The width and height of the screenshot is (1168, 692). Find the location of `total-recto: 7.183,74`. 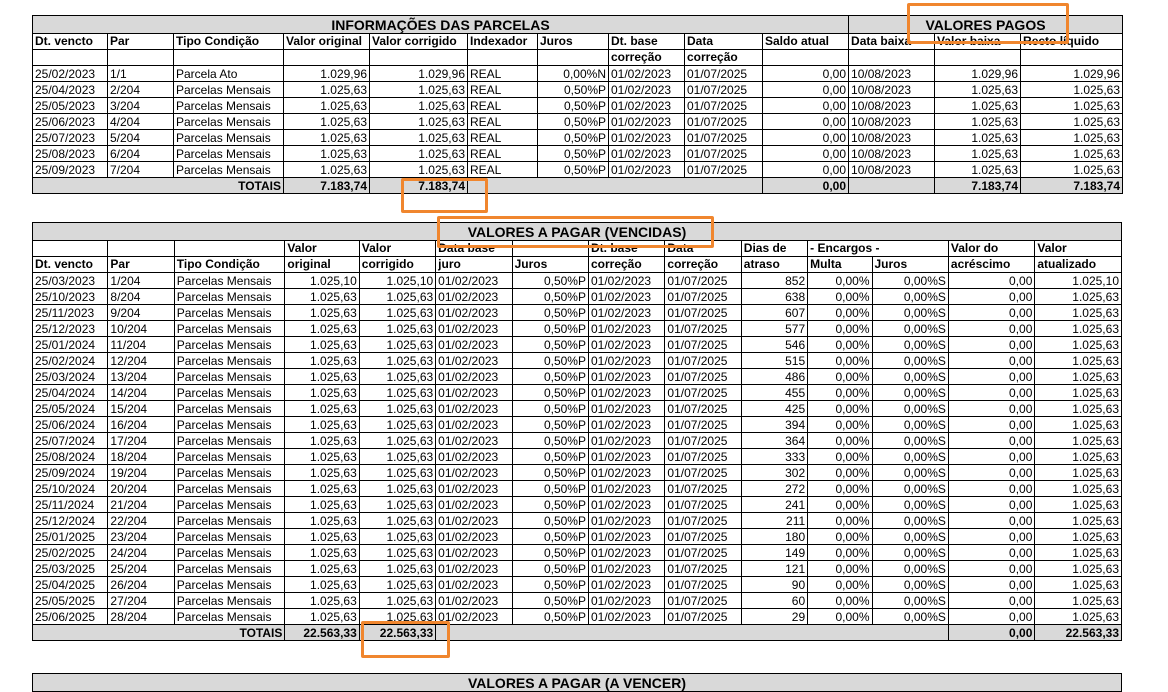

total-recto: 7.183,74 is located at coordinates (1072, 185).